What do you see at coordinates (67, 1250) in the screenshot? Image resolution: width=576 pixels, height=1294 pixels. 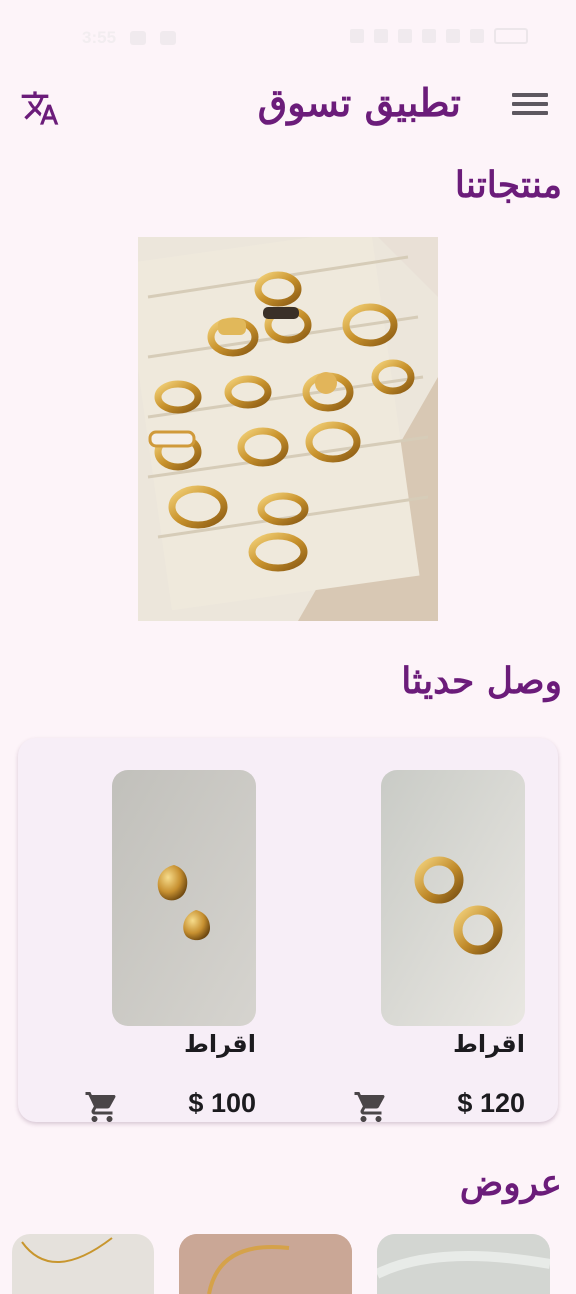 I see `necklace-image` at bounding box center [67, 1250].